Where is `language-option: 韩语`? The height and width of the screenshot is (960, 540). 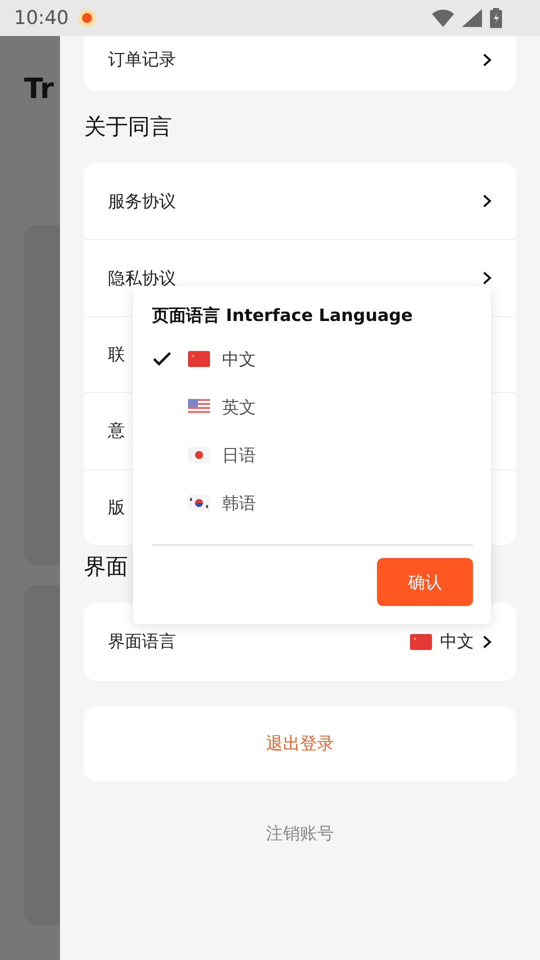 language-option: 韩语 is located at coordinates (239, 503).